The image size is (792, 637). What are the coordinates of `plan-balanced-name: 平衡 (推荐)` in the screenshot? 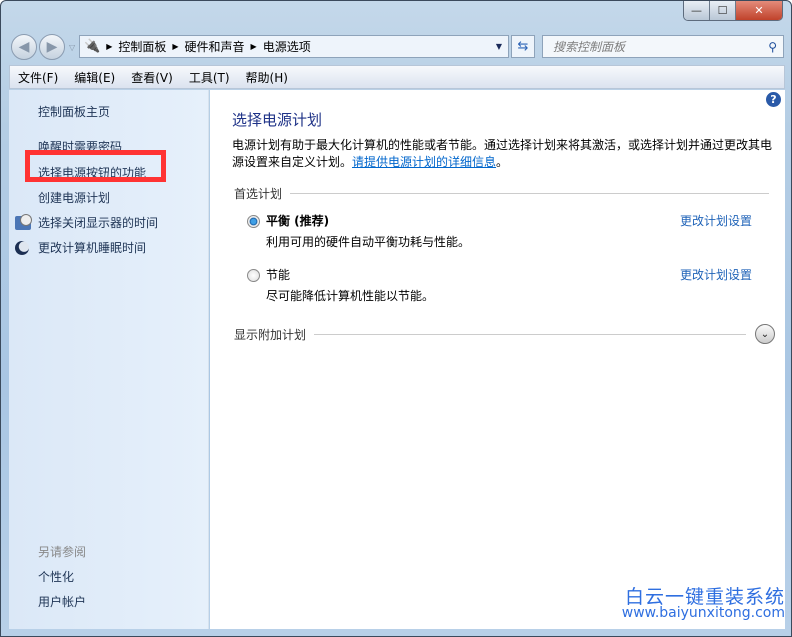 It's located at (297, 220).